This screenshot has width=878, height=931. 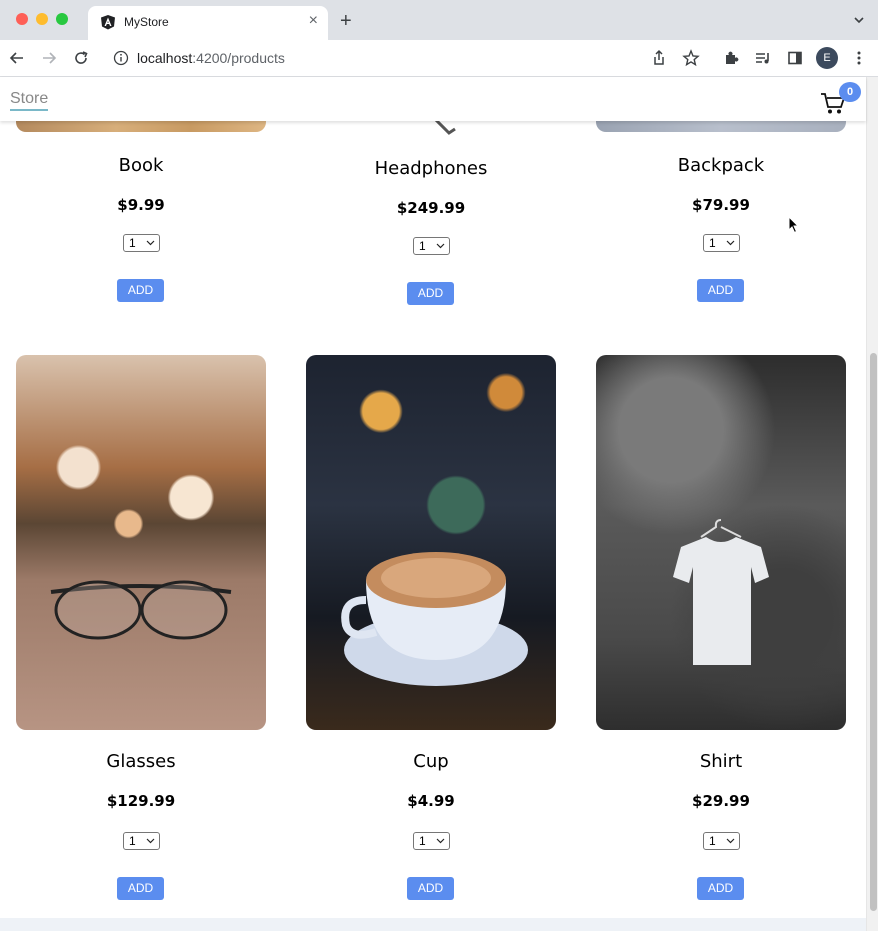 I want to click on url-path: :4200/products, so click(x=238, y=58).